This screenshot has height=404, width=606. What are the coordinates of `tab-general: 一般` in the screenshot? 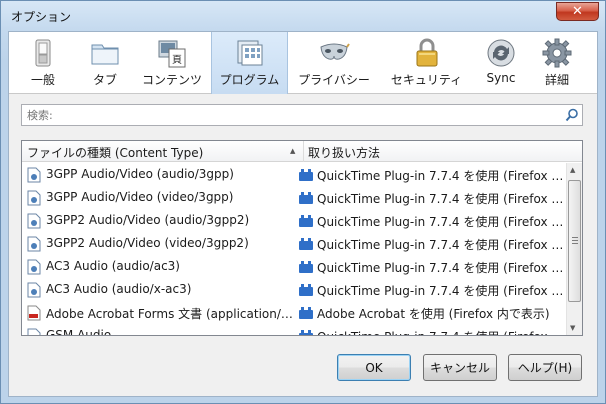 It's located at (43, 63).